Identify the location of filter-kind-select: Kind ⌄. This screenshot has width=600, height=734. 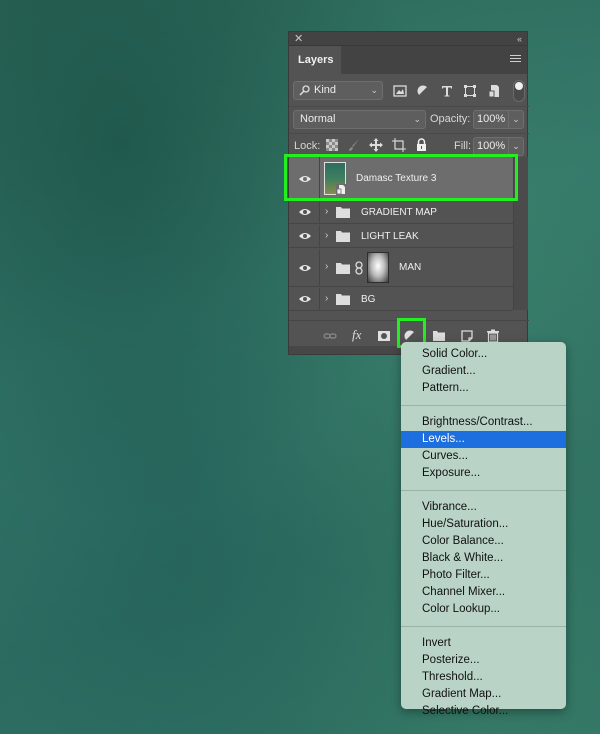
(338, 90).